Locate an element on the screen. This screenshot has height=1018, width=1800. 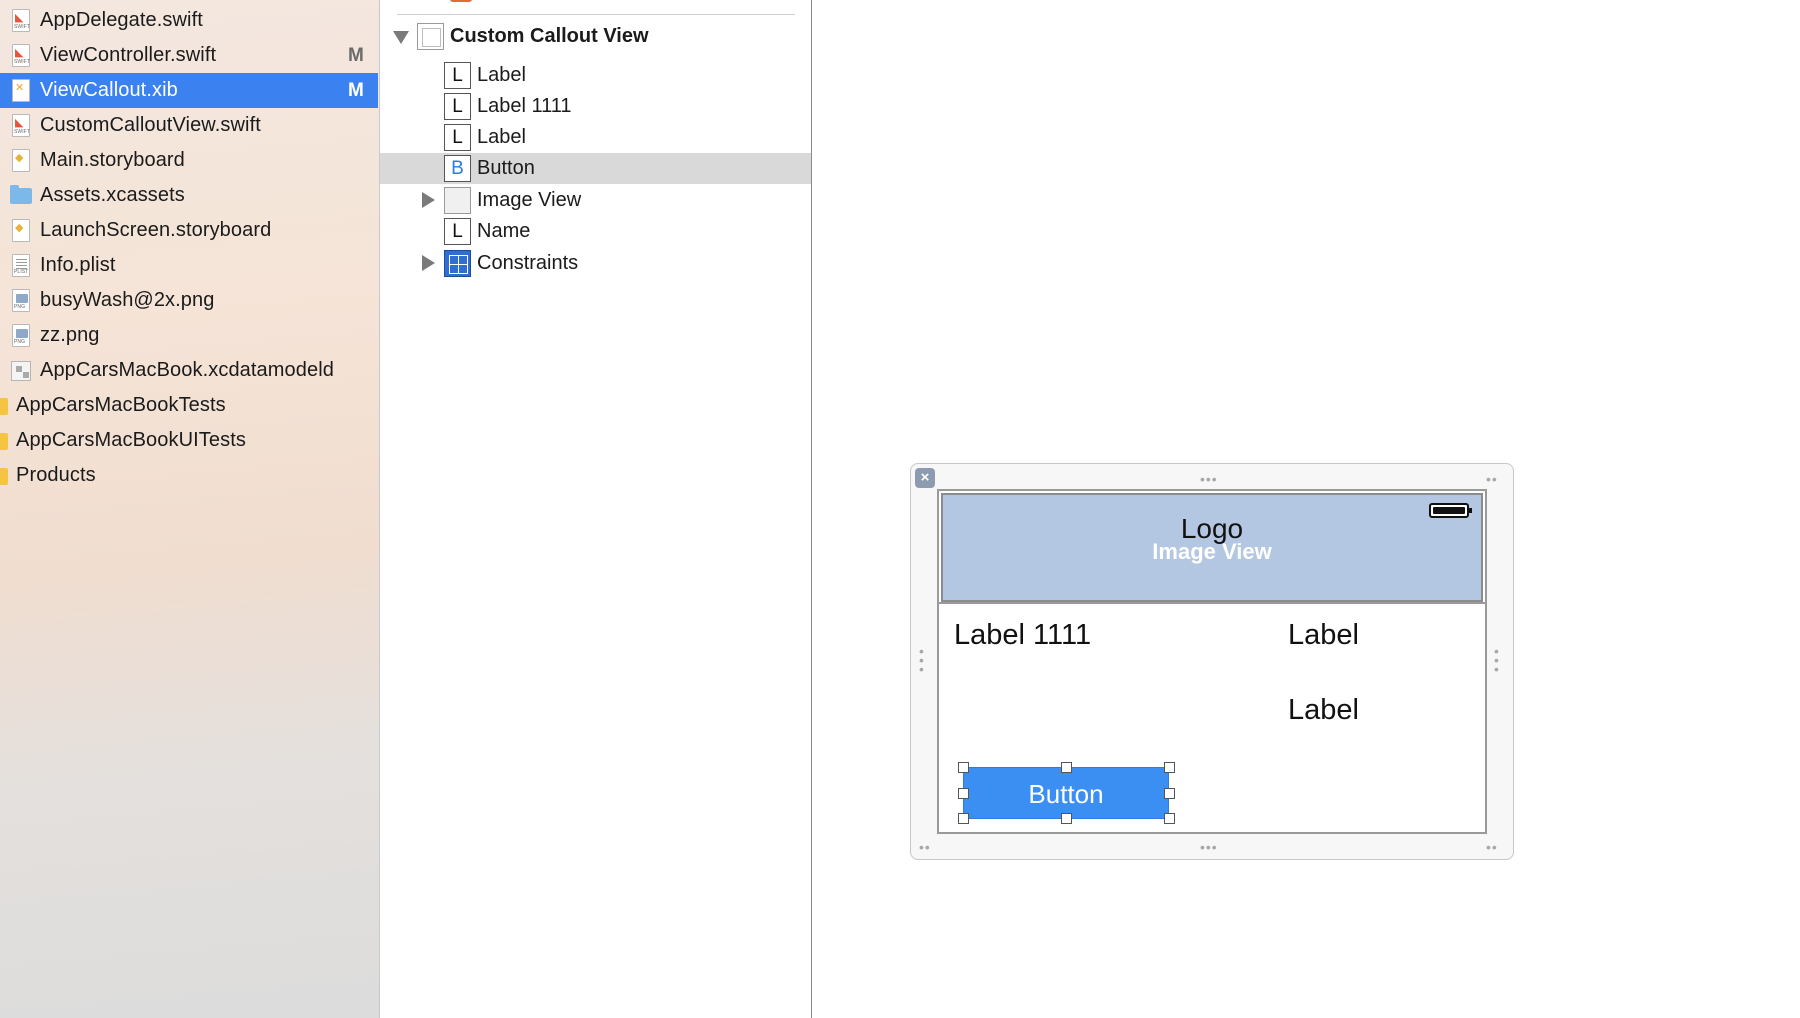
resize-grip-left-icon: • • • is located at coordinates (923, 660).